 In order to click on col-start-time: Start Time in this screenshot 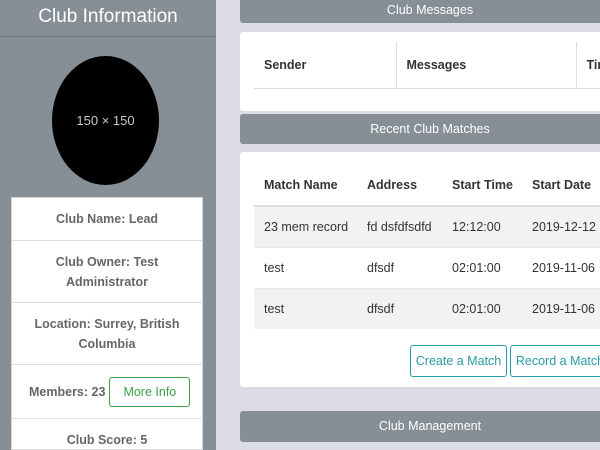, I will do `click(482, 185)`.